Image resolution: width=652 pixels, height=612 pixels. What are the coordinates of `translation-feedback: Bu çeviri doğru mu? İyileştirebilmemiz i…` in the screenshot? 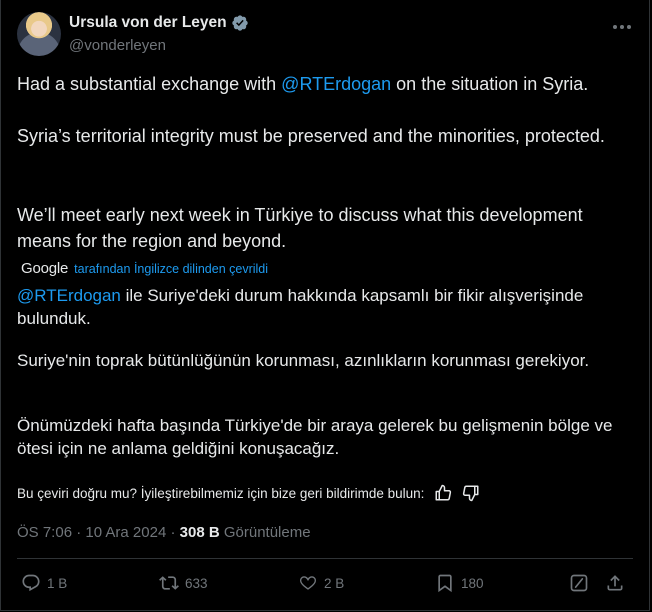 It's located at (248, 493).